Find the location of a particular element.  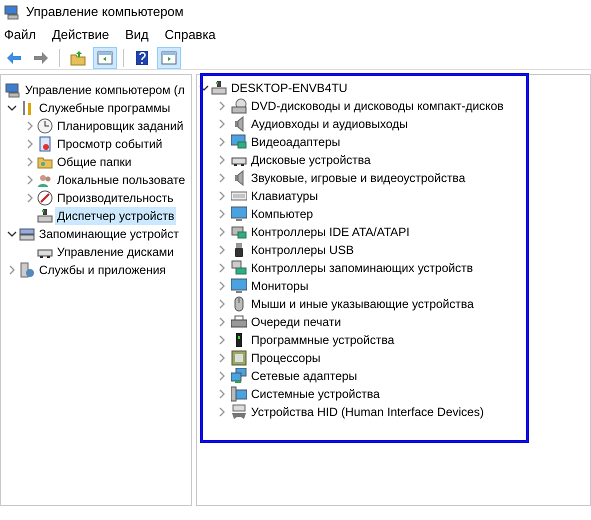

tree-item: Видеоадаптеры is located at coordinates (295, 142).